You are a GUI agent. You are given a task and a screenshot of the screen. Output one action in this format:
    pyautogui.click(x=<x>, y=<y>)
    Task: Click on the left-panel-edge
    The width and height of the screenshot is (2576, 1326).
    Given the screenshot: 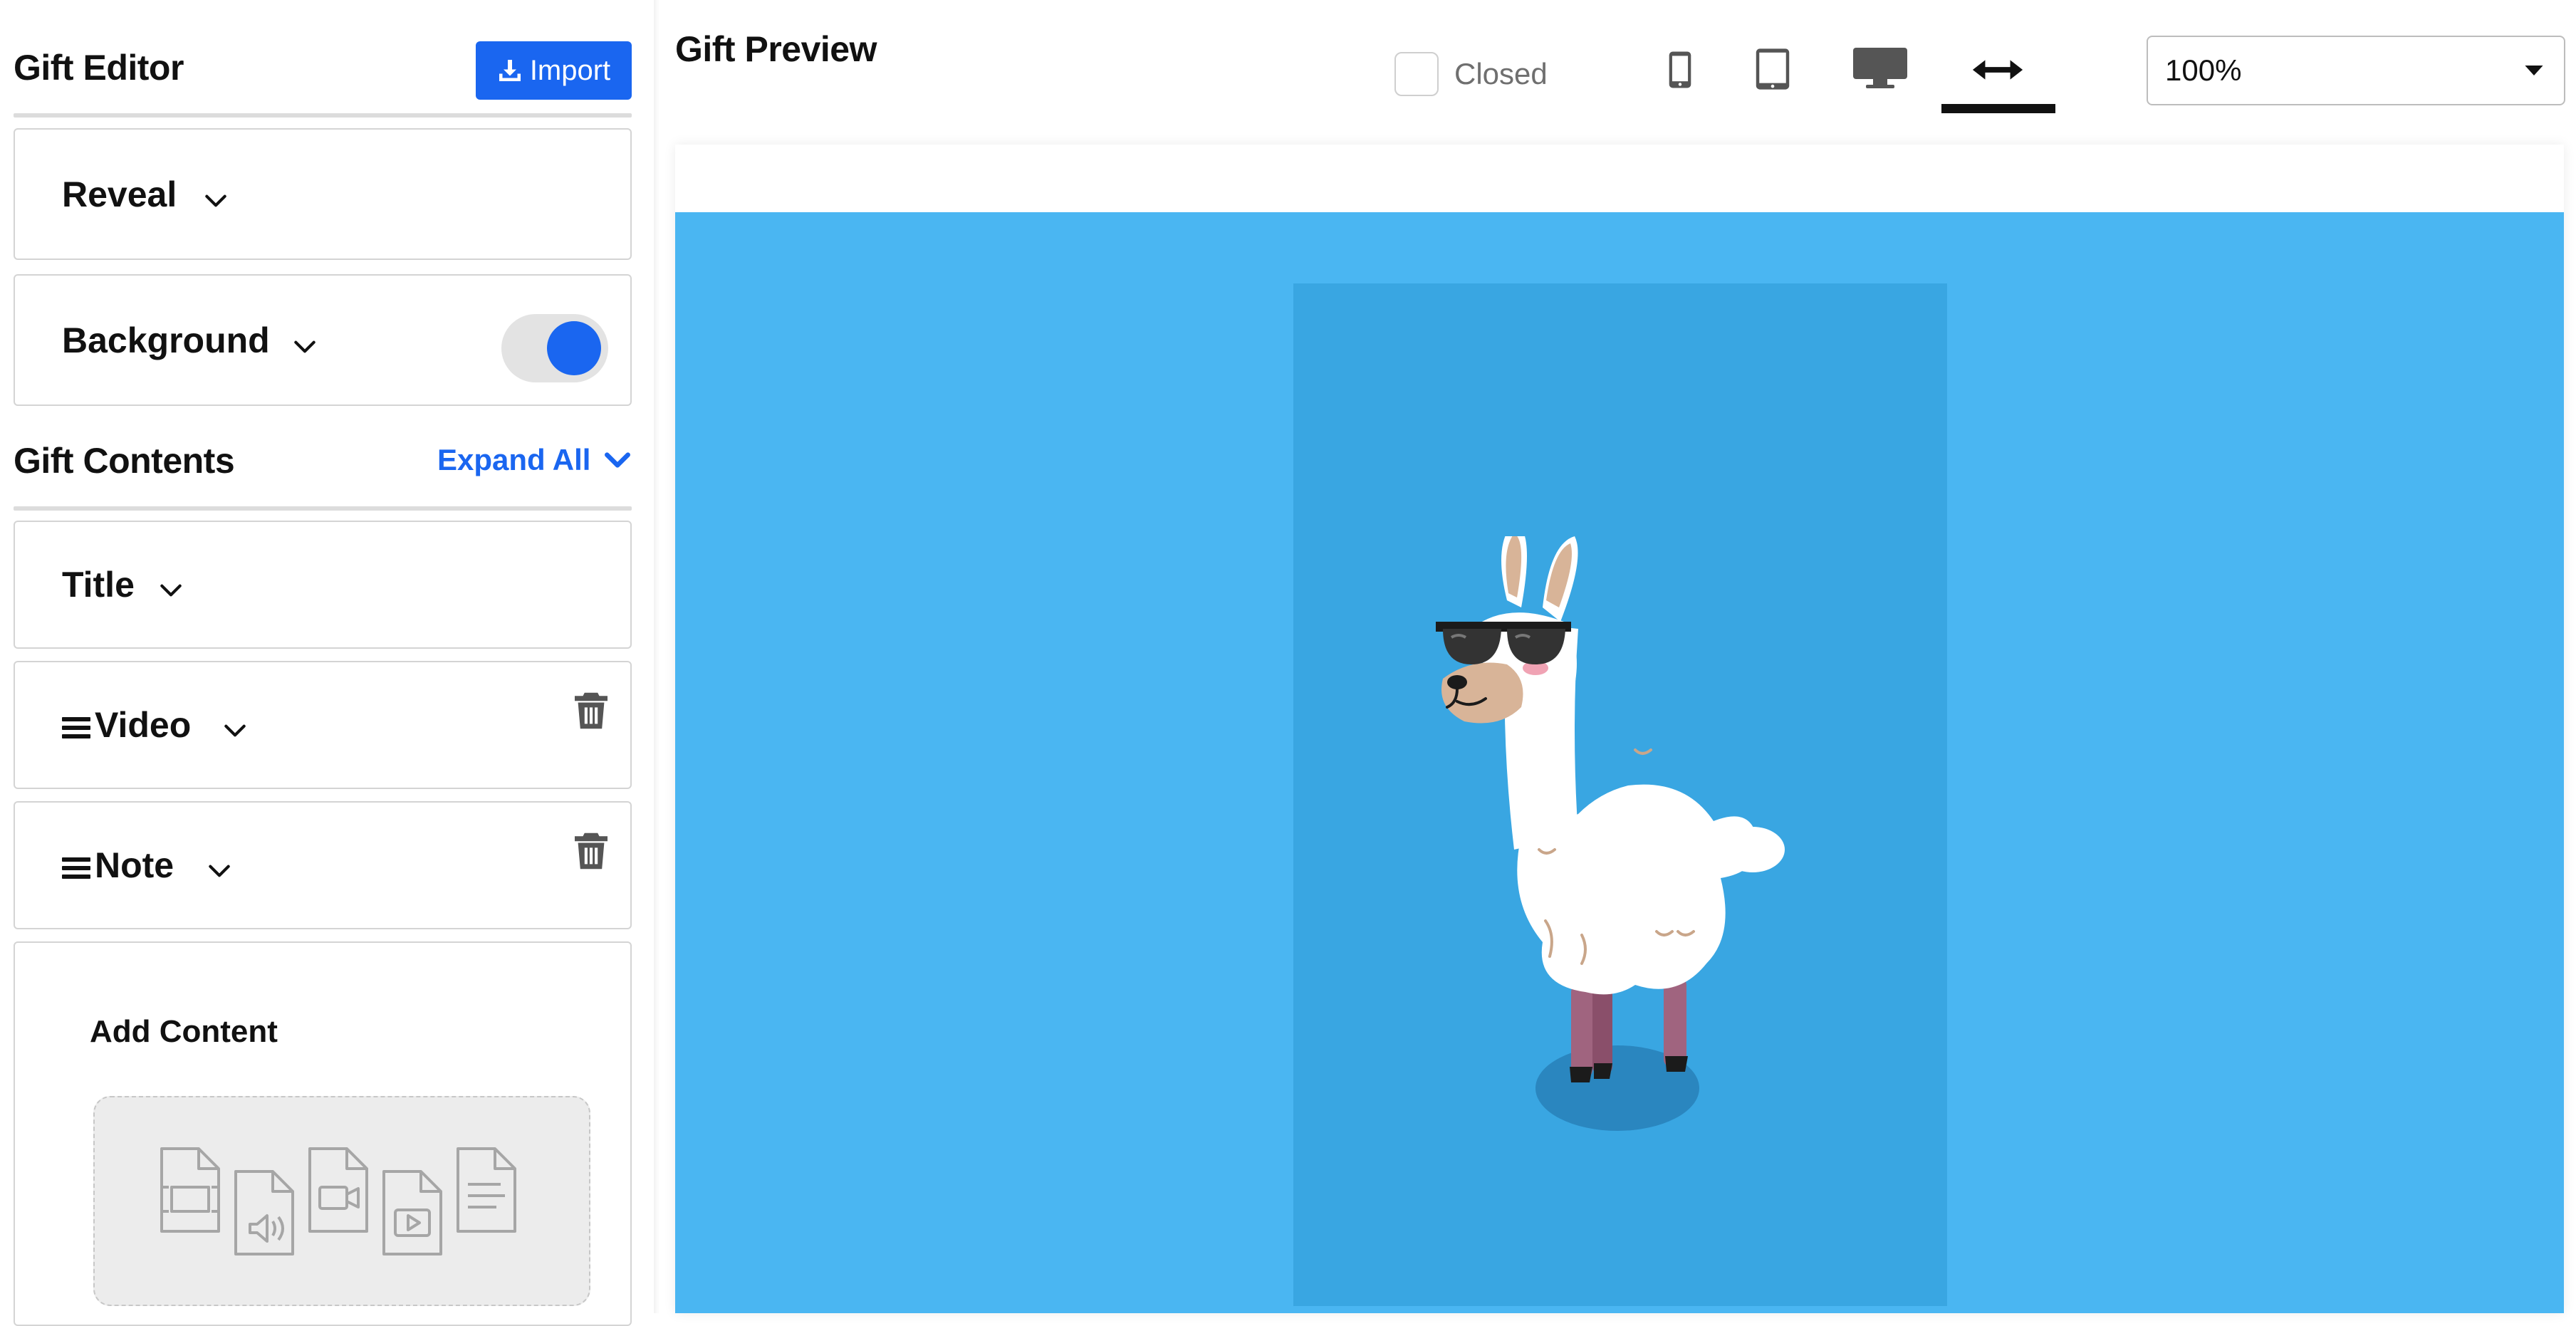 What is the action you would take?
    pyautogui.click(x=656, y=656)
    